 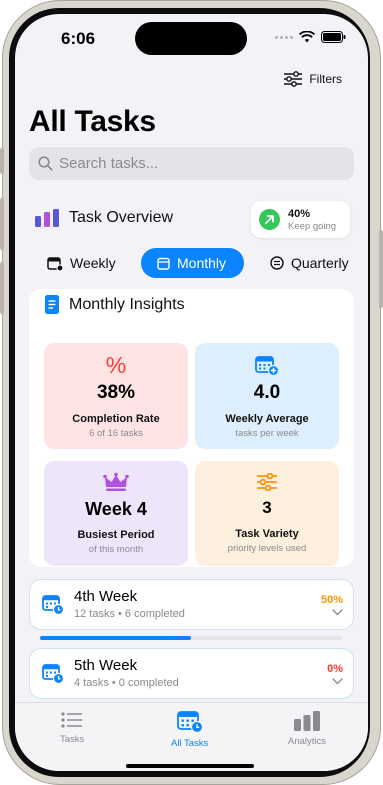 I want to click on week-percent: 0%, so click(x=335, y=669).